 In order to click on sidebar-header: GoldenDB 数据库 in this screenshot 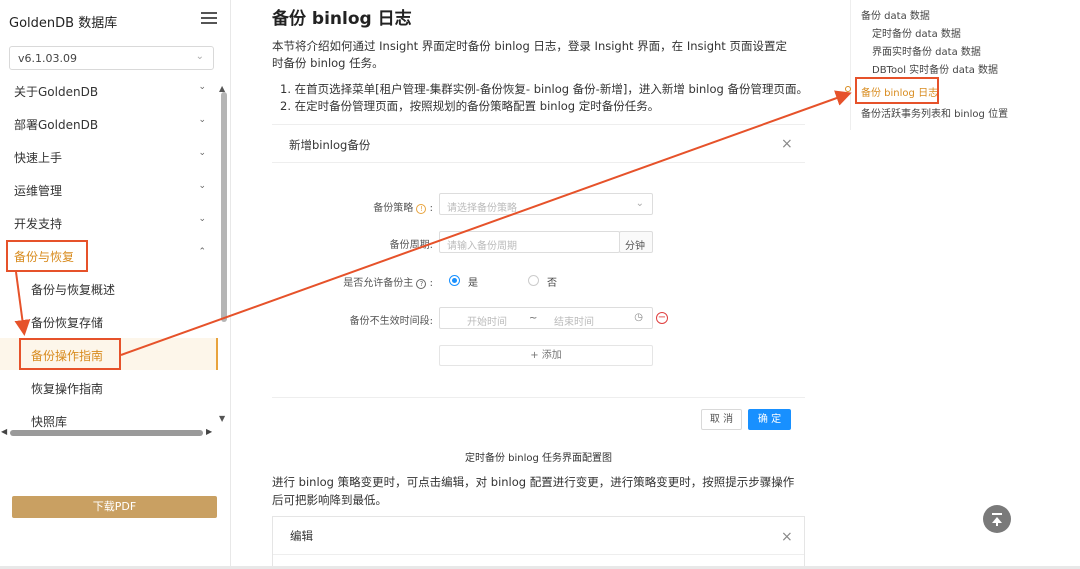, I will do `click(115, 20)`.